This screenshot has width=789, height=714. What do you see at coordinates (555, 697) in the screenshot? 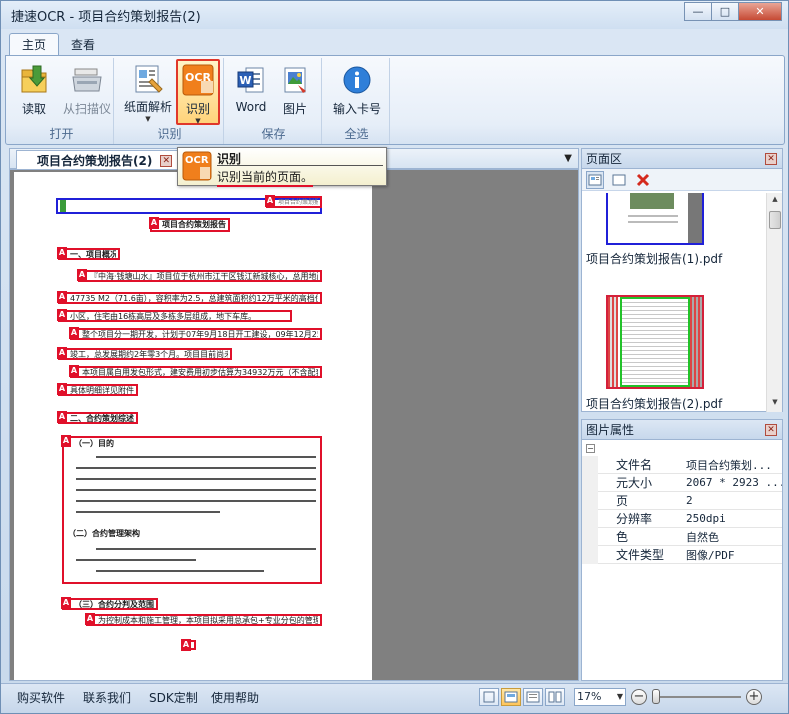
I see `split-view-button` at bounding box center [555, 697].